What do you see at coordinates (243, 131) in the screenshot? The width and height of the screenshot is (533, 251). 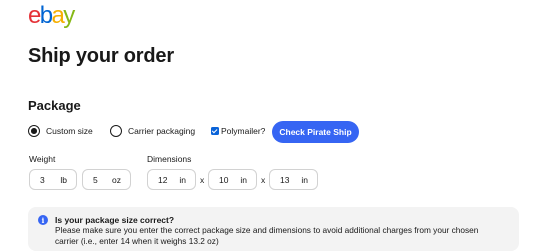 I see `polymailer-label: Polymailer?` at bounding box center [243, 131].